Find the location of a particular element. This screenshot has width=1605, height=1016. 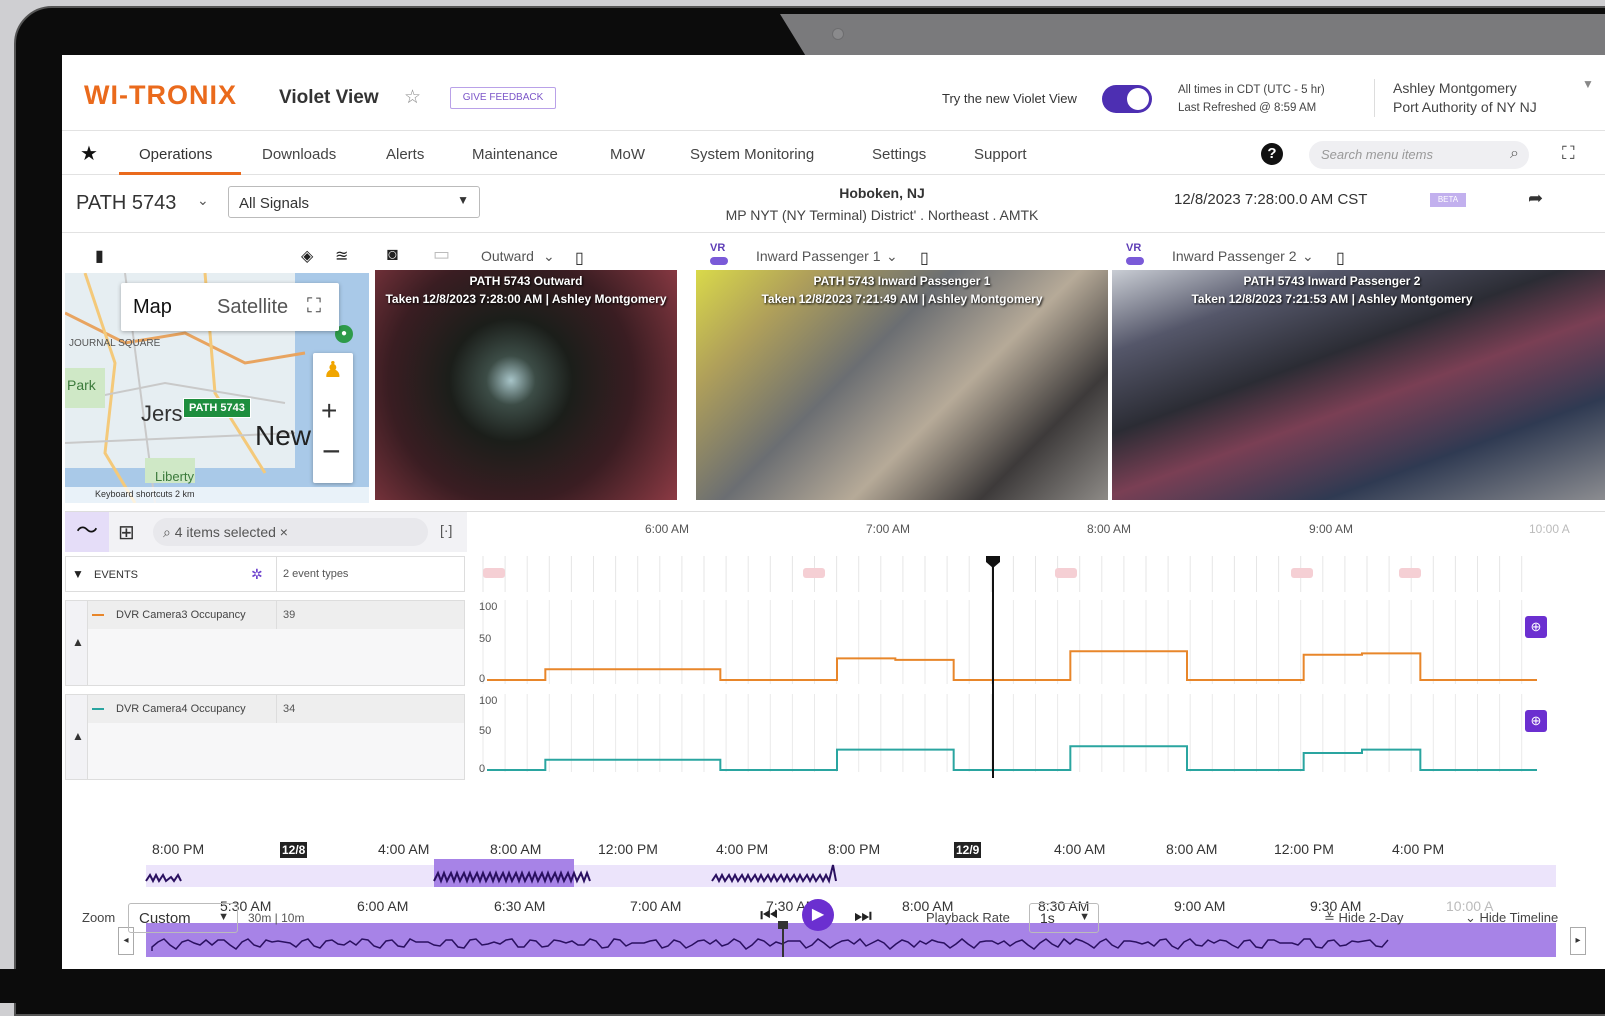

timeline-top-label: 12:00 PM is located at coordinates (628, 849).